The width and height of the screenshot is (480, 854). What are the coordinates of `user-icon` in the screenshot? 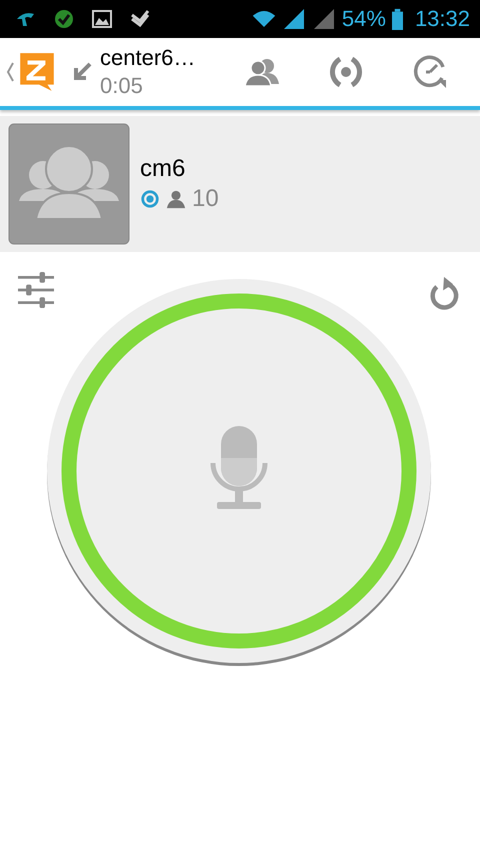 It's located at (176, 199).